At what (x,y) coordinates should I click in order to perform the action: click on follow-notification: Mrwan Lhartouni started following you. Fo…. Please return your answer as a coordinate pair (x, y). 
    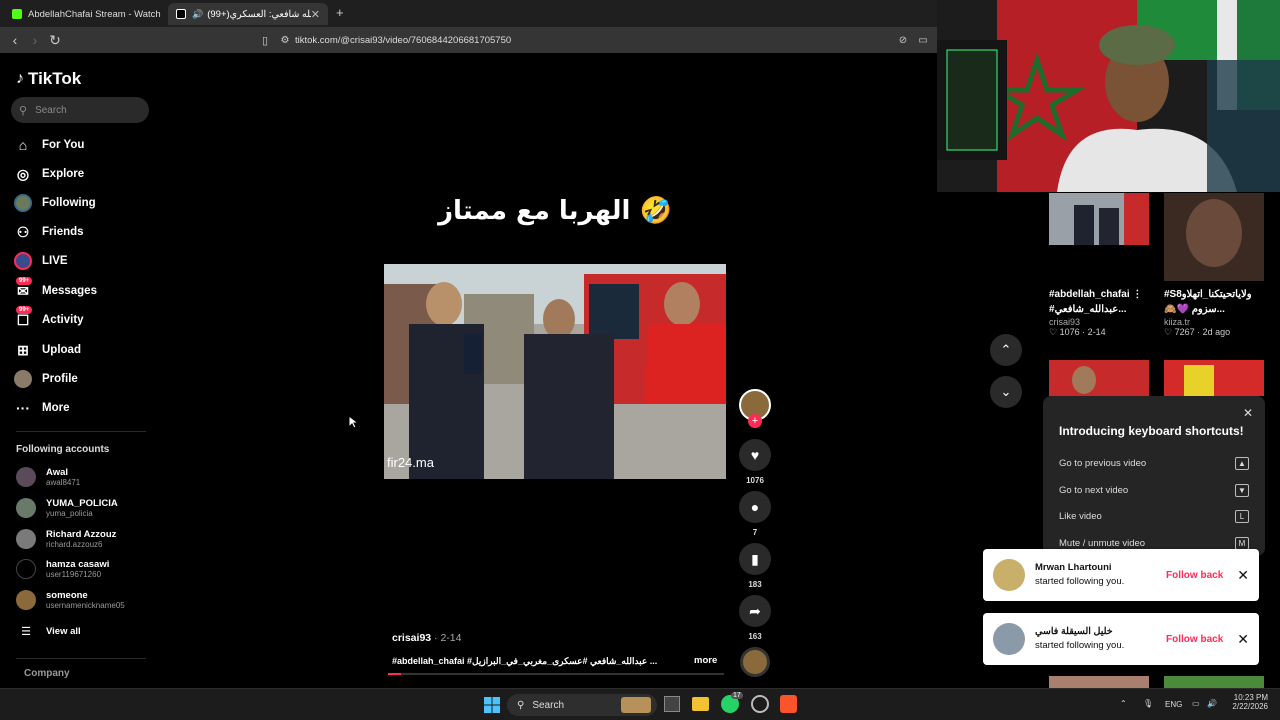
    Looking at the image, I should click on (1121, 575).